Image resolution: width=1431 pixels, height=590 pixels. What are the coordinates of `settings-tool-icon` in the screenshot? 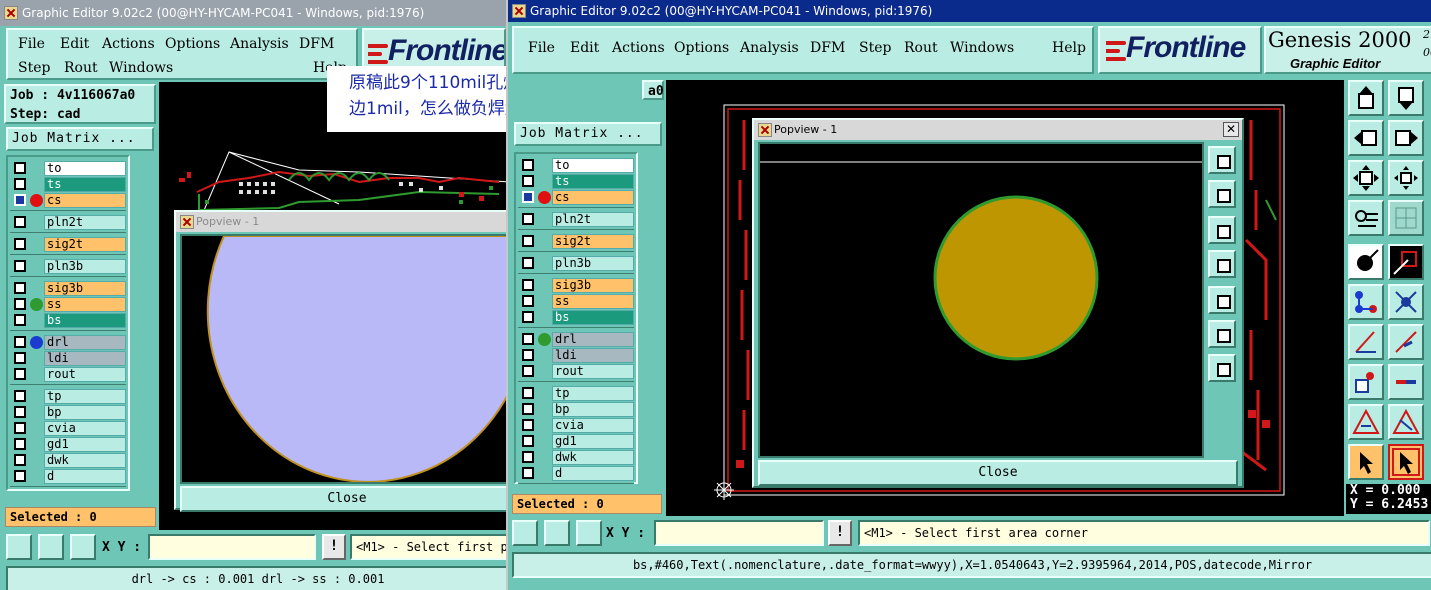 It's located at (1366, 218).